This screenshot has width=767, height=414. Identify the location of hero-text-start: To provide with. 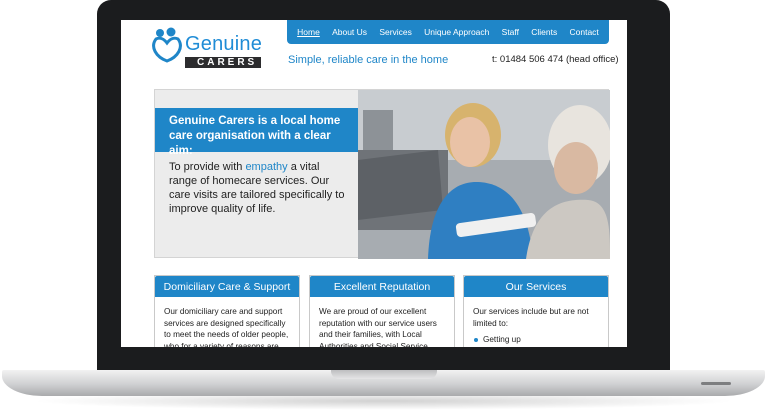
(207, 167).